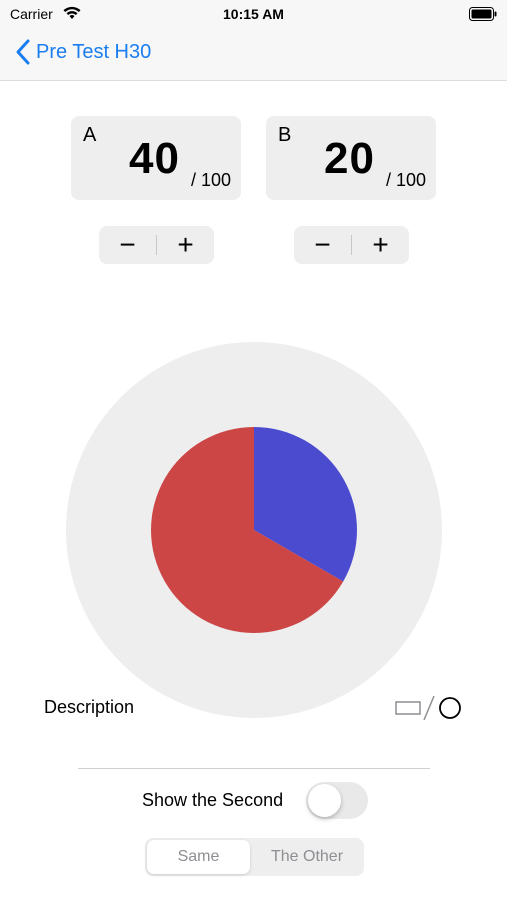 The width and height of the screenshot is (507, 900). I want to click on back-button: Pre Test H30, so click(82, 52).